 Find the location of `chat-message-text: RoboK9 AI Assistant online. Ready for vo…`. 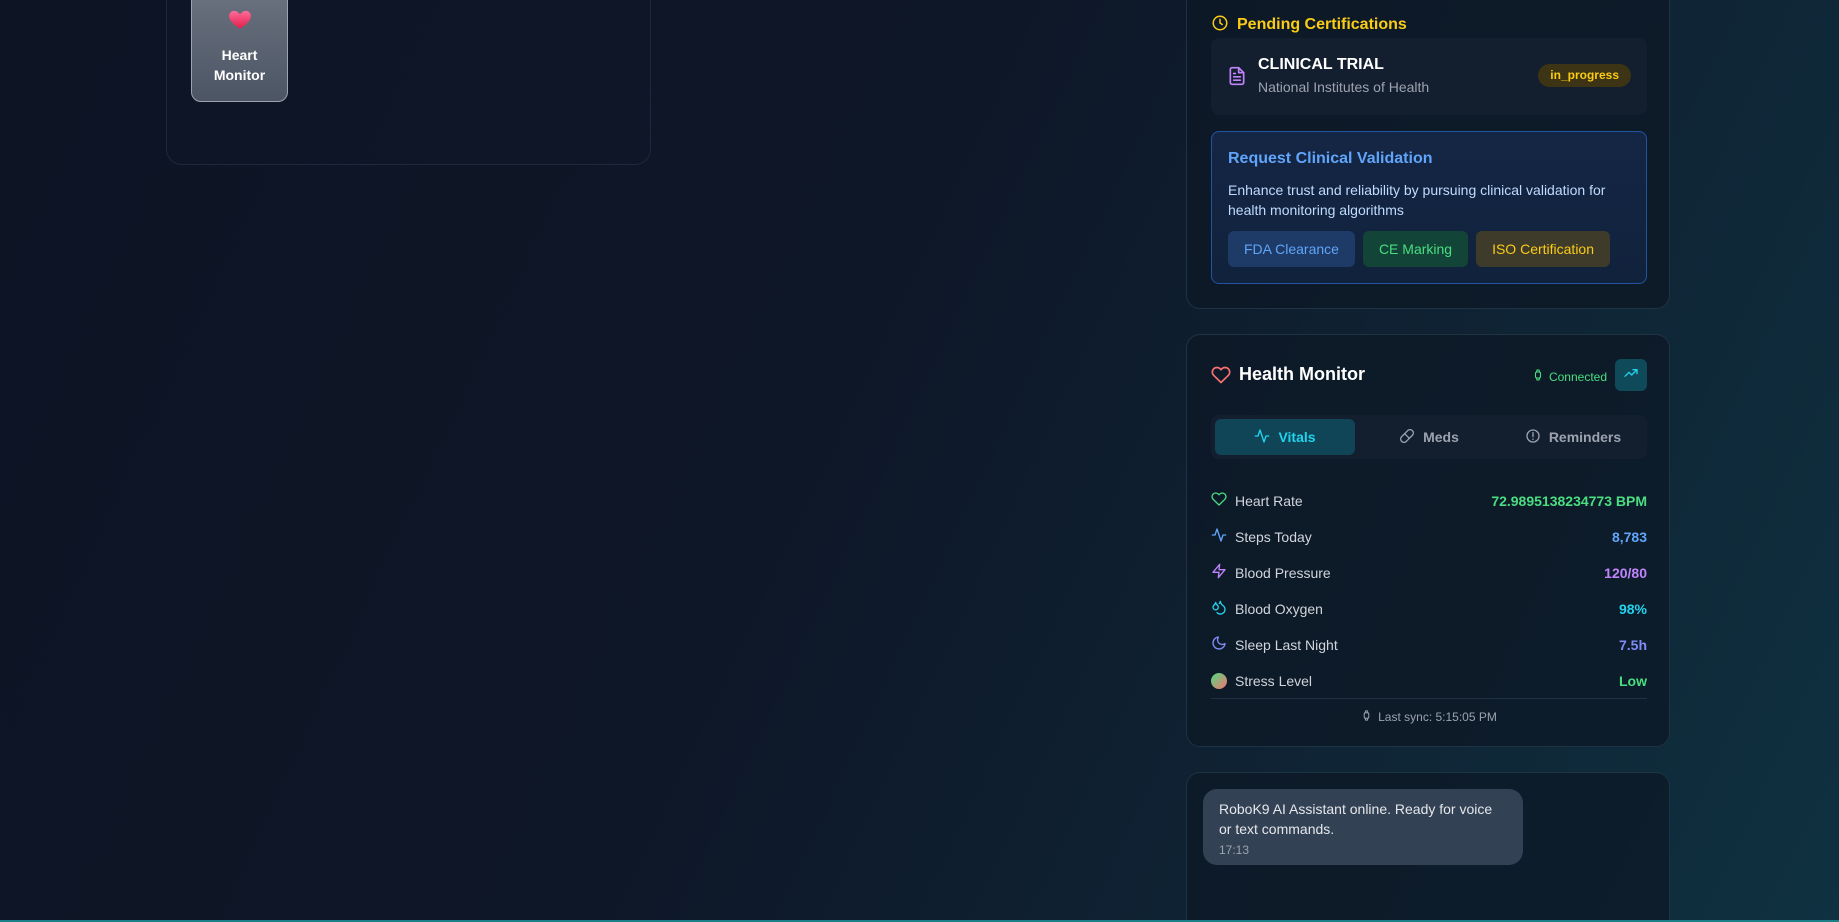

chat-message-text: RoboK9 AI Assistant online. Ready for vo… is located at coordinates (1356, 819).